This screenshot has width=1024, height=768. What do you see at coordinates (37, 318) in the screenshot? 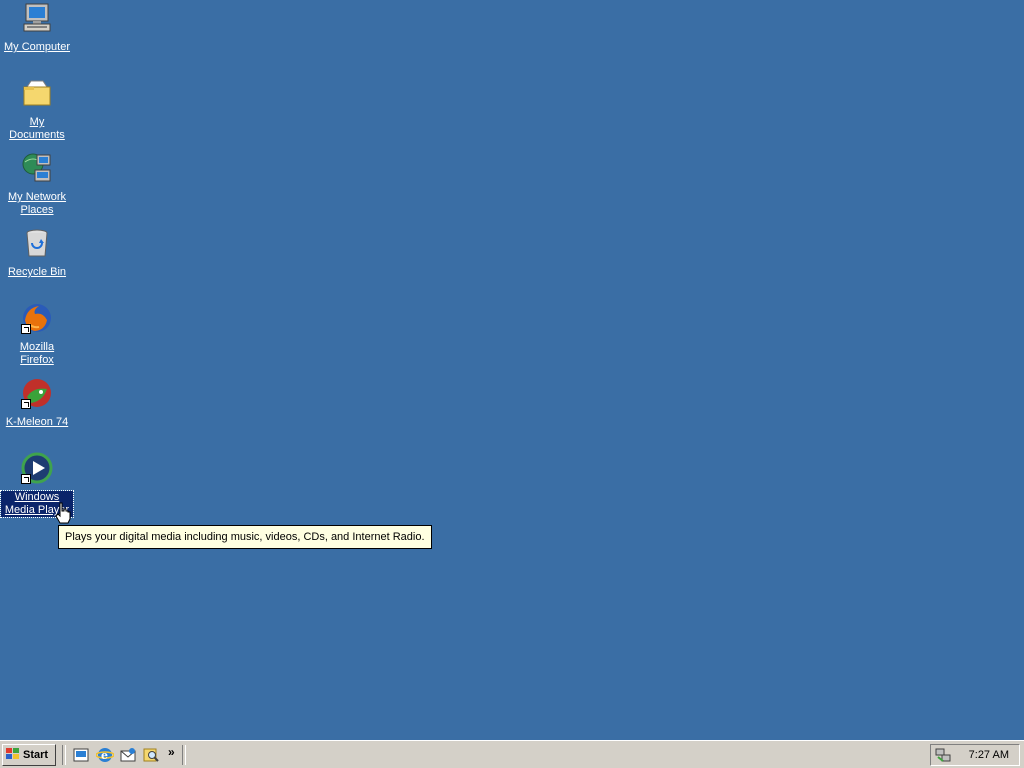
I see `firefox-icon` at bounding box center [37, 318].